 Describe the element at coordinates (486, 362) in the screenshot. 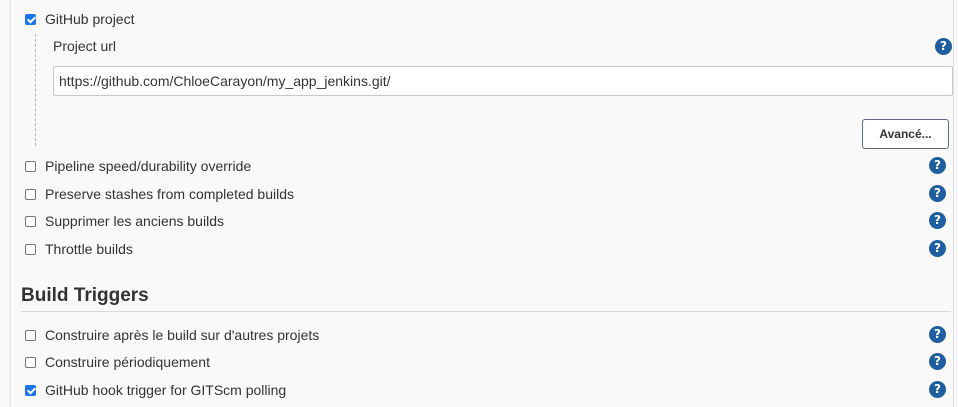

I see `trigger-row: Construire périodiquement ?` at that location.